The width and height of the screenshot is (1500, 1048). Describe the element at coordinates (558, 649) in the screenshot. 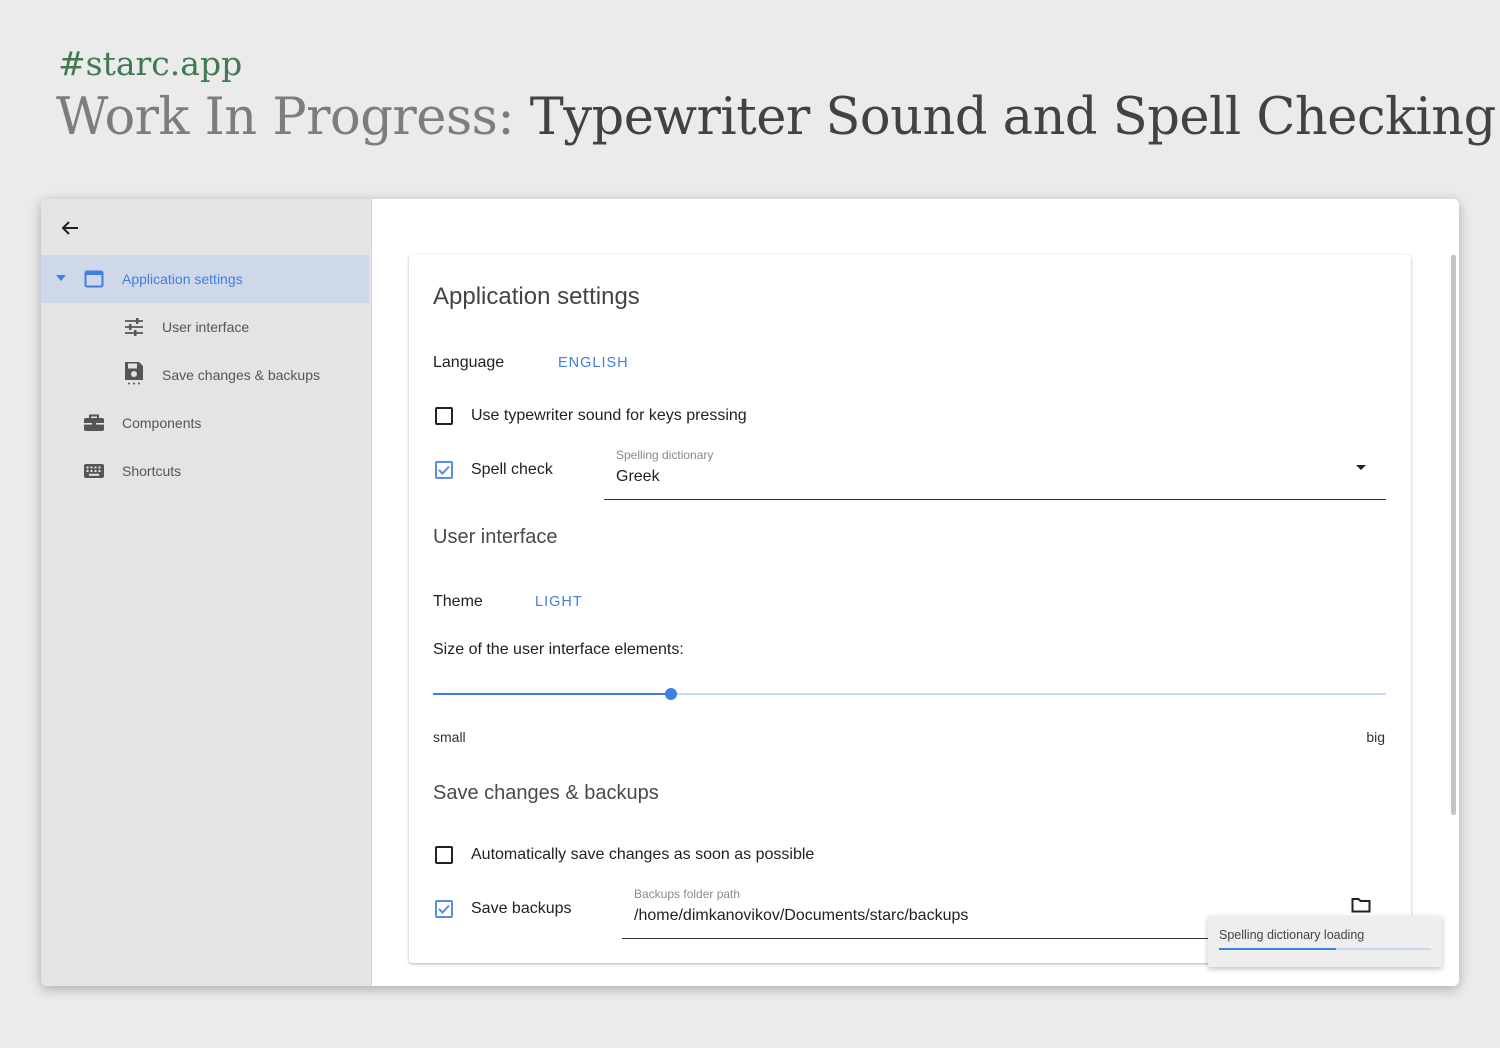

I see `ui-size-label: Size of the user interface elements:` at that location.